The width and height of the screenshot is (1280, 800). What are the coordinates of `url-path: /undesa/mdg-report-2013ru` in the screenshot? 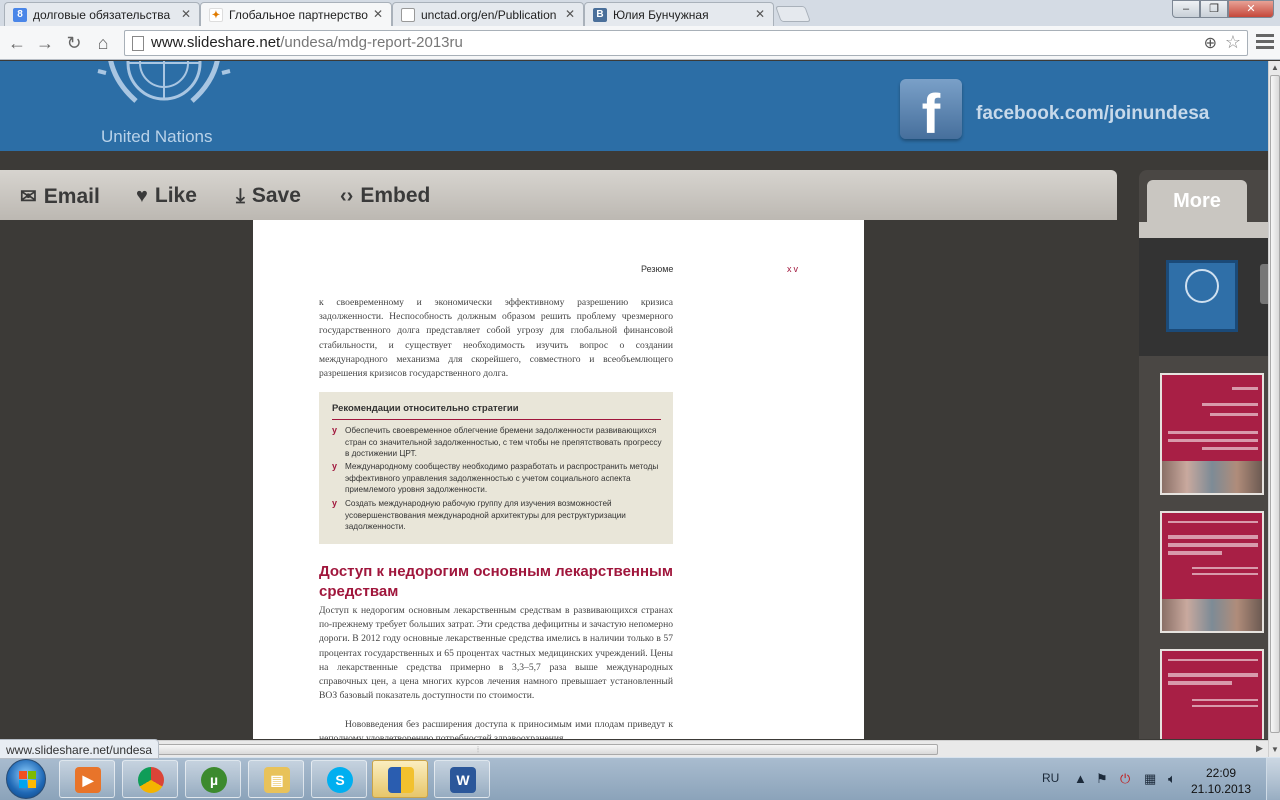 It's located at (371, 42).